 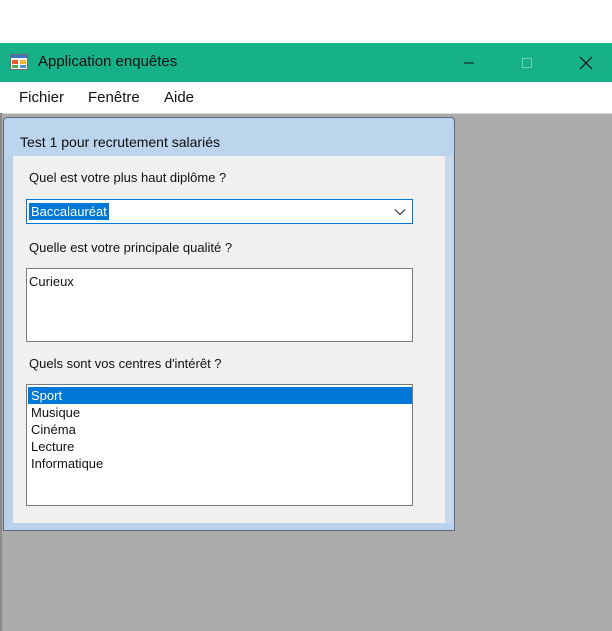 What do you see at coordinates (69, 211) in the screenshot?
I see `diploma-selected-value: Baccalauréat` at bounding box center [69, 211].